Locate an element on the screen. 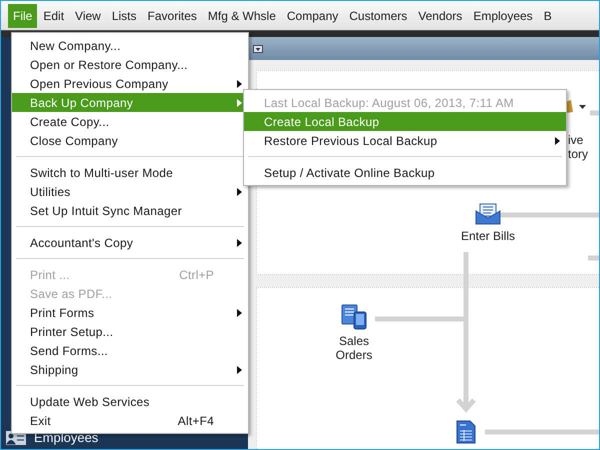 The height and width of the screenshot is (450, 600). document-icon is located at coordinates (466, 432).